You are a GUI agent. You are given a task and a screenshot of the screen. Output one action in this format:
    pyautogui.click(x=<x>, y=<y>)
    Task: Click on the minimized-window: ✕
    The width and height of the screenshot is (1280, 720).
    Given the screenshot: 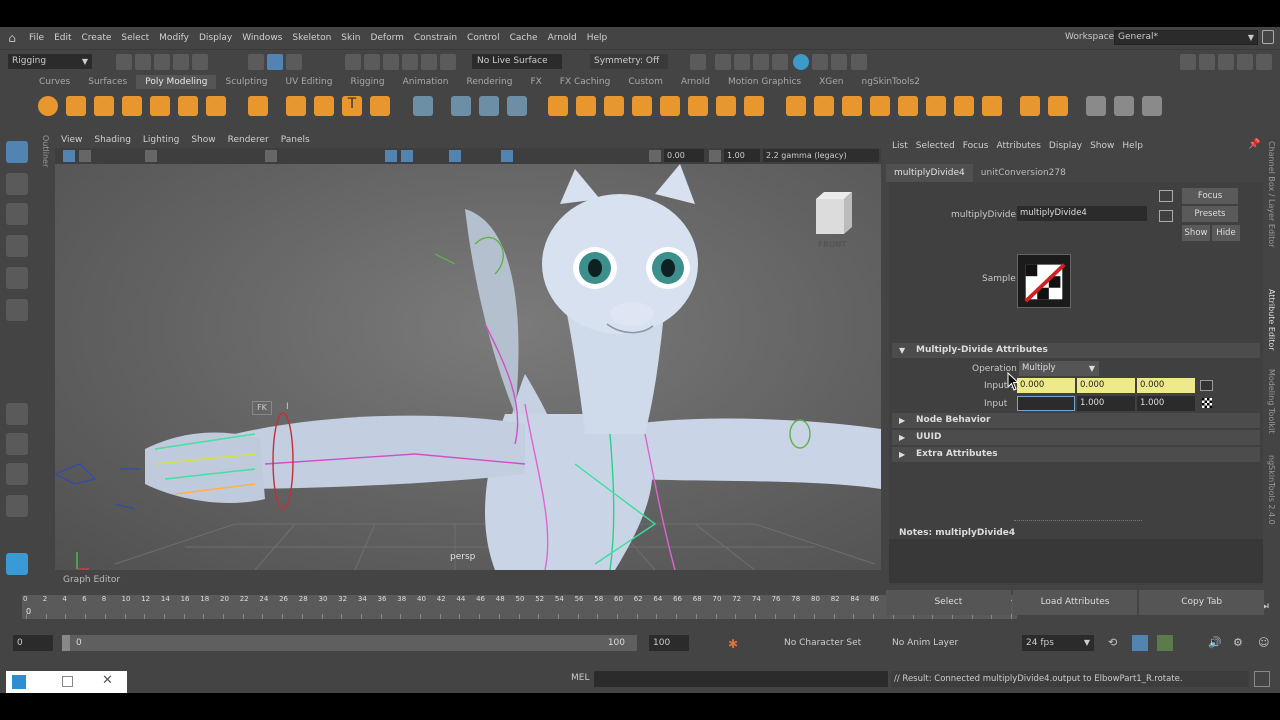 What is the action you would take?
    pyautogui.click(x=66, y=682)
    